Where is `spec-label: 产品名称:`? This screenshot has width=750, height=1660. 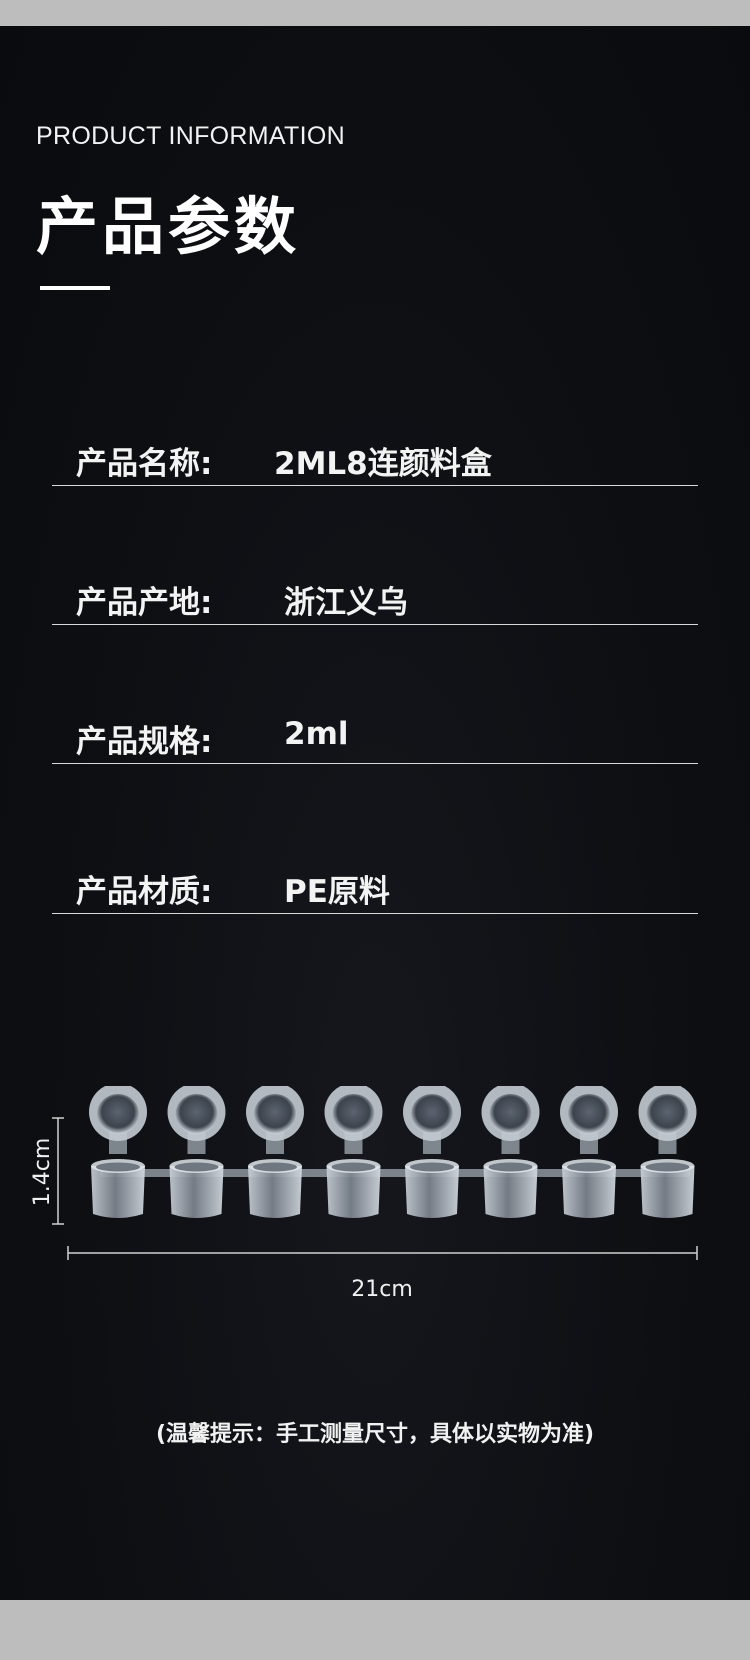
spec-label: 产品名称: is located at coordinates (144, 464).